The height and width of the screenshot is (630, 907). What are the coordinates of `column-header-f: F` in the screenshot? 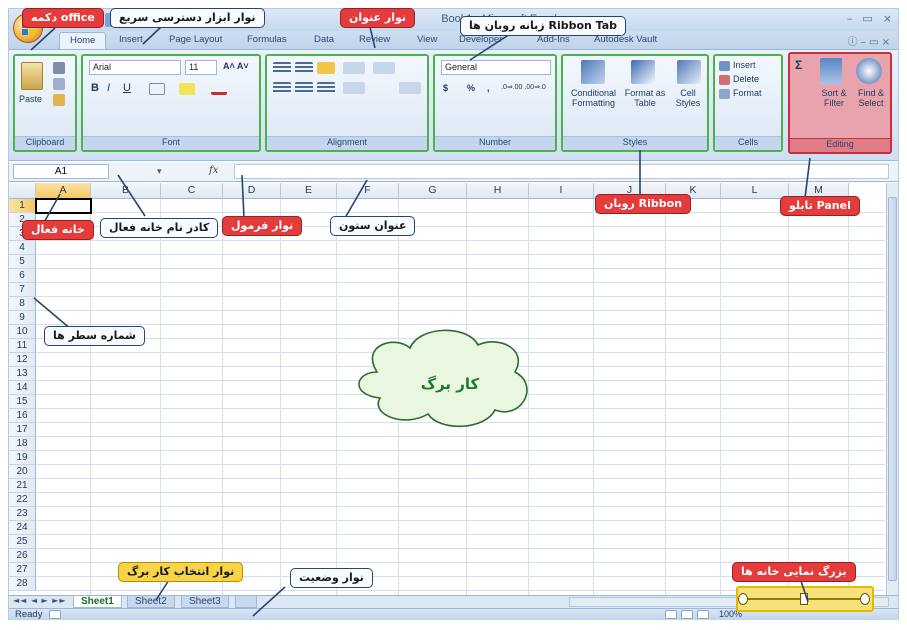 It's located at (368, 191).